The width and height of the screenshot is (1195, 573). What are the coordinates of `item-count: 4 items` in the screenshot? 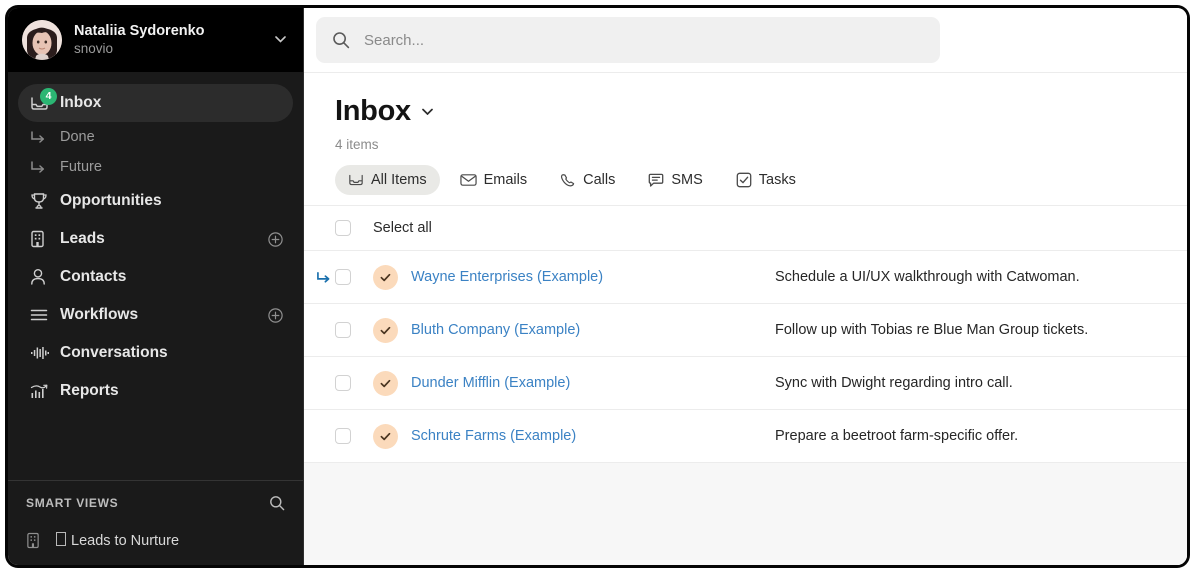 It's located at (357, 144).